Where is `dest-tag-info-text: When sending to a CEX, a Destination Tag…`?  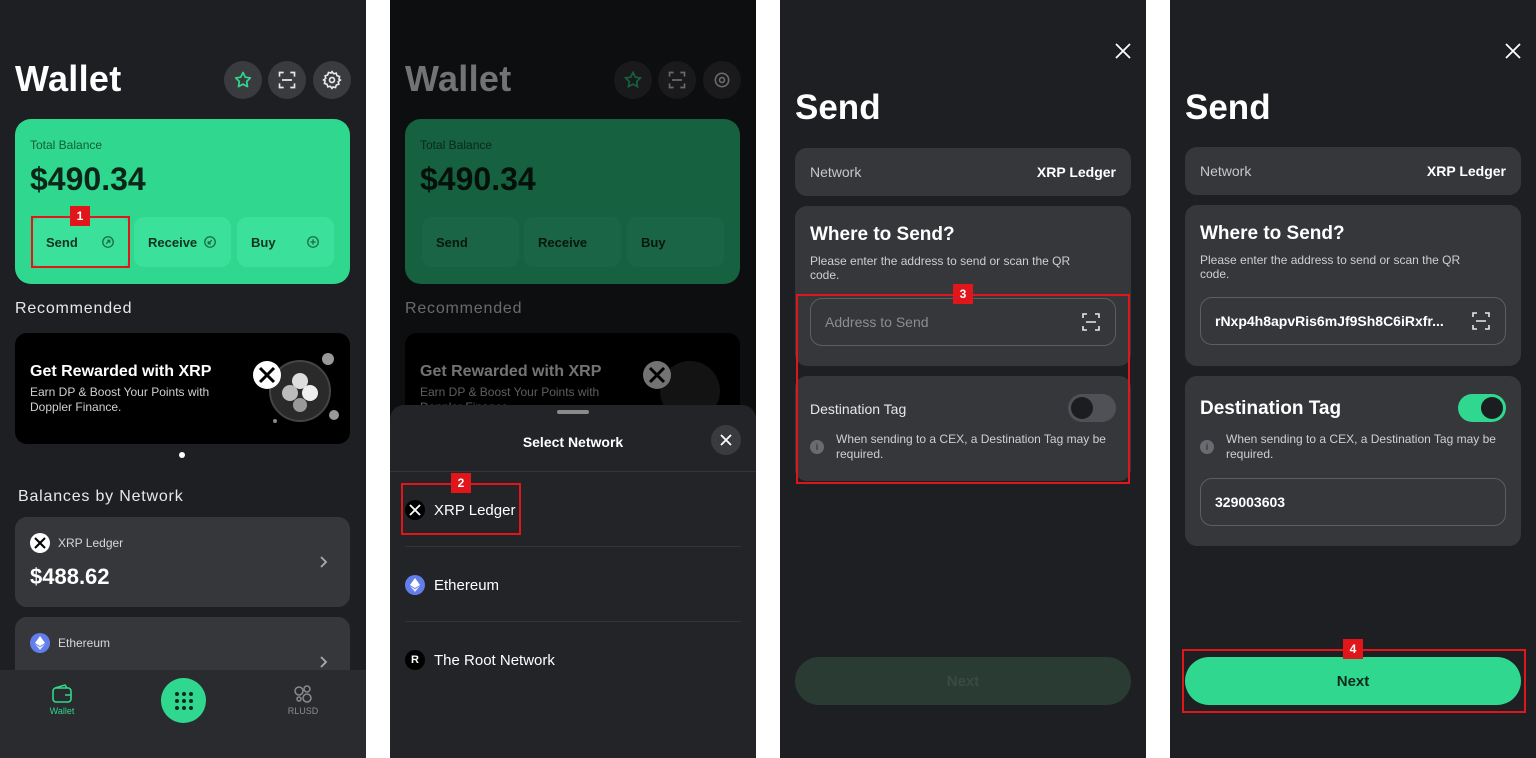 dest-tag-info-text: When sending to a CEX, a Destination Tag… is located at coordinates (1361, 446).